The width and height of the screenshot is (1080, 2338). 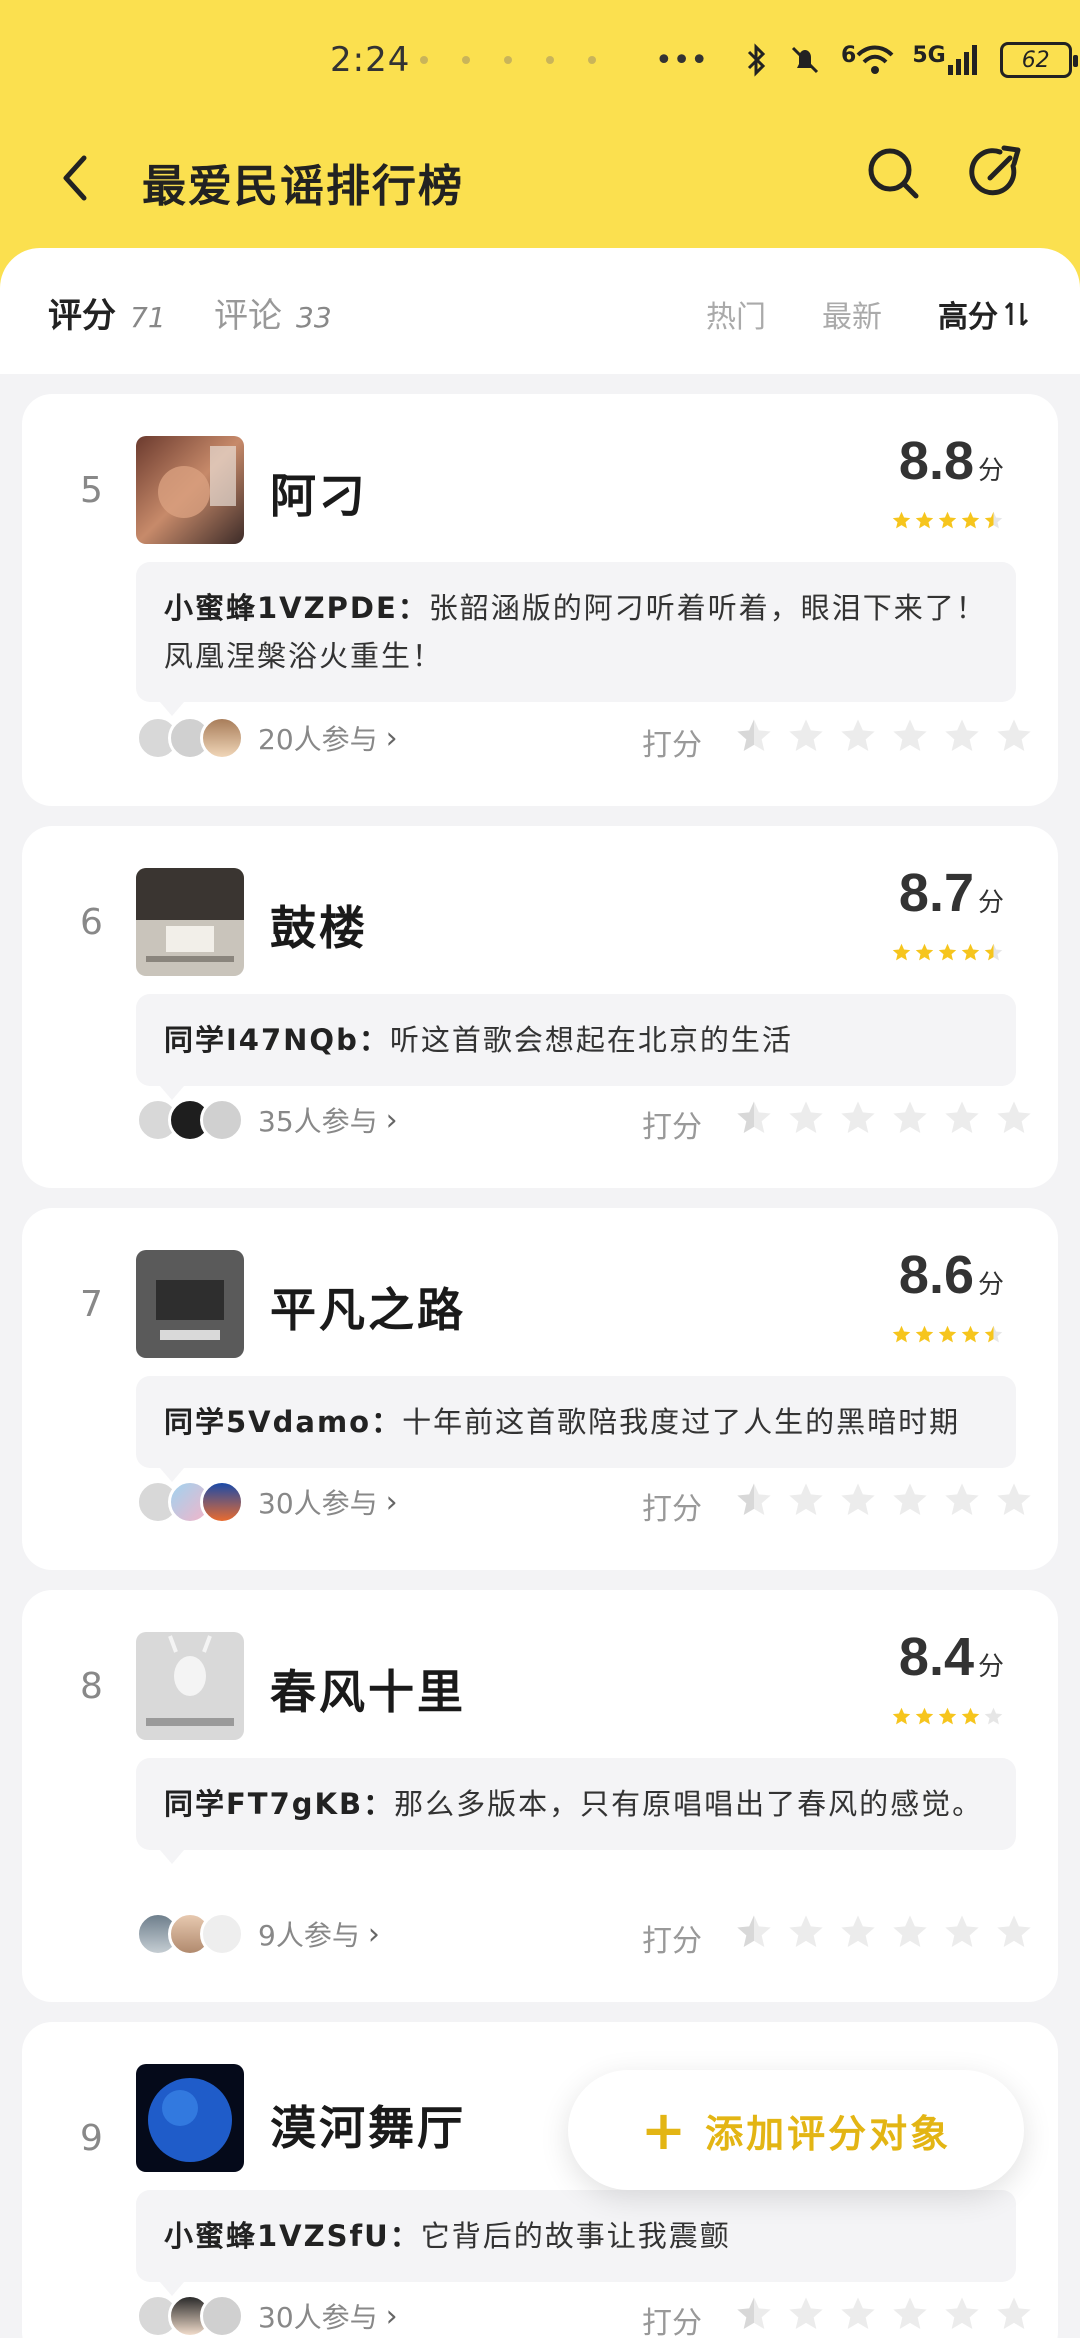 I want to click on tab-comments: 评论 33, so click(x=273, y=312).